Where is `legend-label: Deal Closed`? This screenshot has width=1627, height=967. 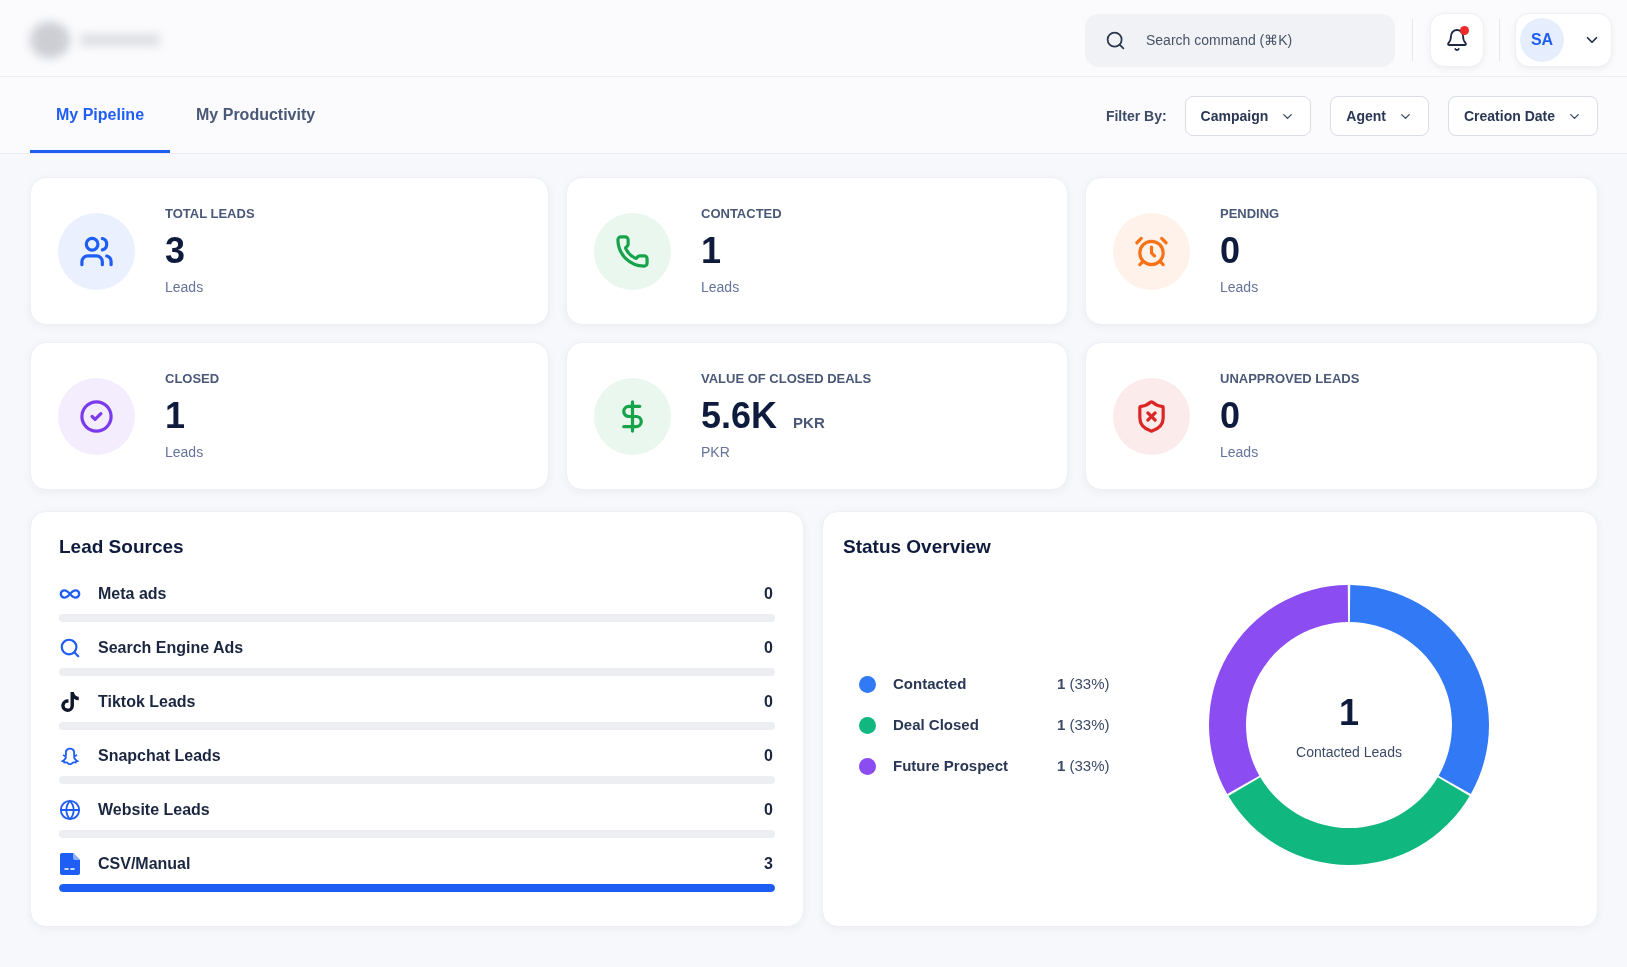
legend-label: Deal Closed is located at coordinates (936, 724).